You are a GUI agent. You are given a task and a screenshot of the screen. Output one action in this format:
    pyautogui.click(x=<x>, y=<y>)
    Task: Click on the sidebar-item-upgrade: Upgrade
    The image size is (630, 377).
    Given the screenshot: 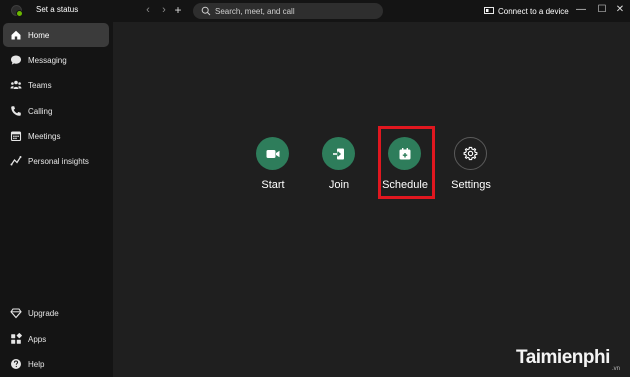 What is the action you would take?
    pyautogui.click(x=56, y=313)
    